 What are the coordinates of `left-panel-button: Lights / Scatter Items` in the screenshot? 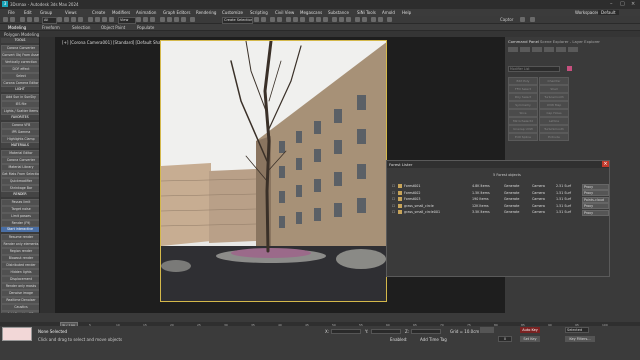 It's located at (20, 111).